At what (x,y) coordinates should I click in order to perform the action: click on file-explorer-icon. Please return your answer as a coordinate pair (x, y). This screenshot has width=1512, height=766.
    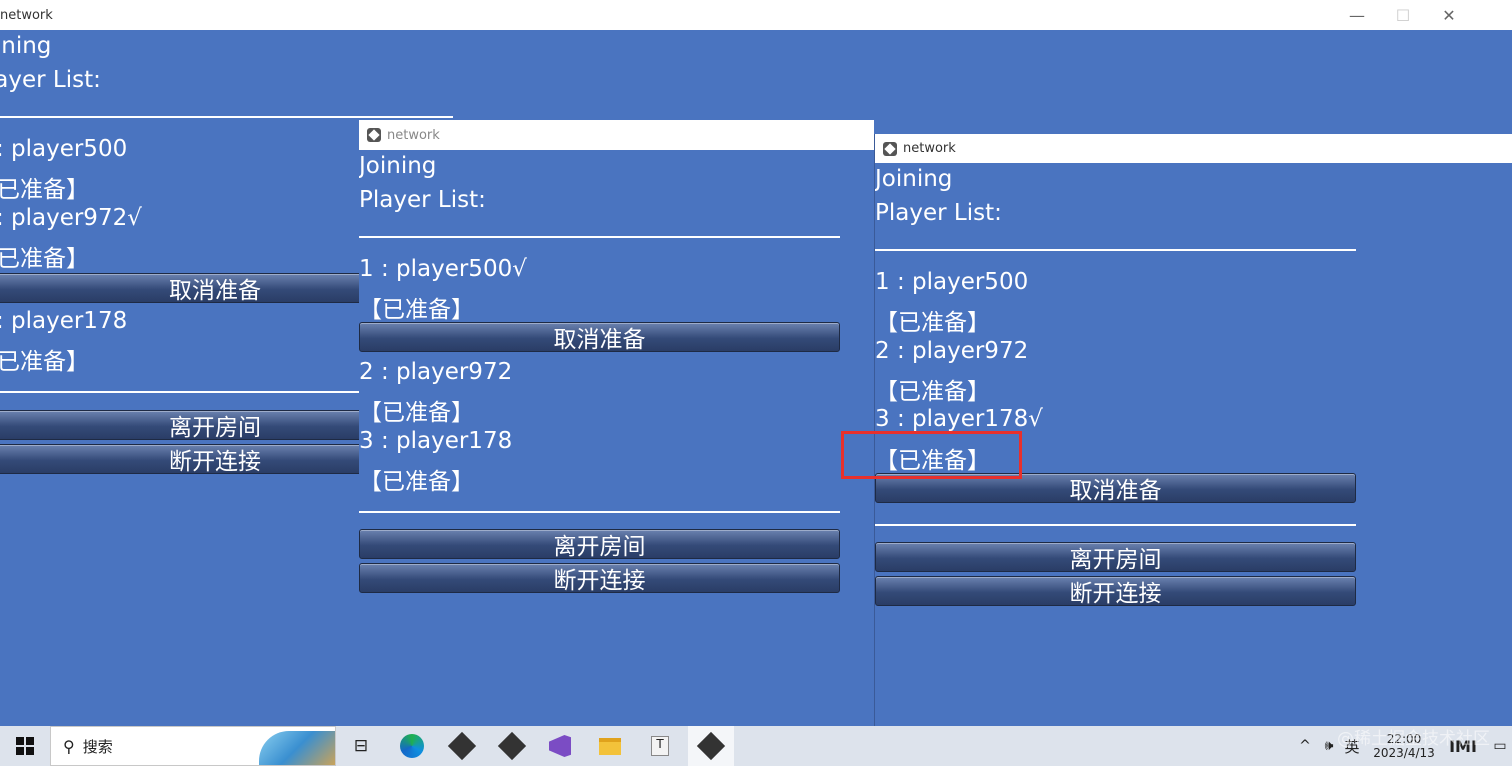
    Looking at the image, I should click on (610, 746).